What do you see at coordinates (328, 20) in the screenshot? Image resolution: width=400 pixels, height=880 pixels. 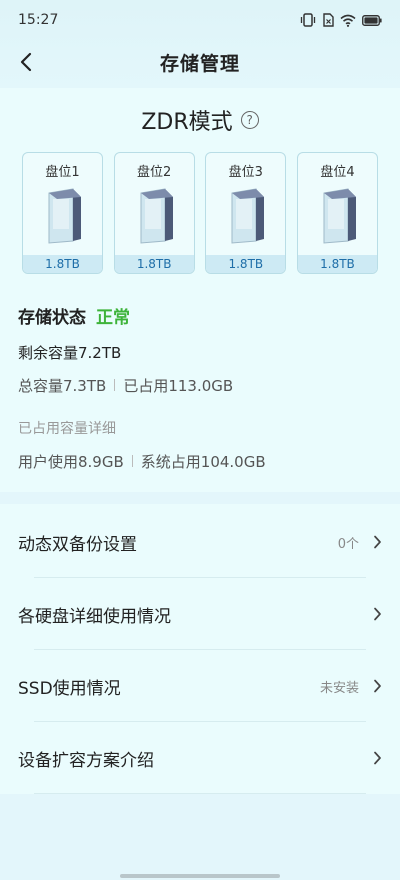 I see `sim-icon` at bounding box center [328, 20].